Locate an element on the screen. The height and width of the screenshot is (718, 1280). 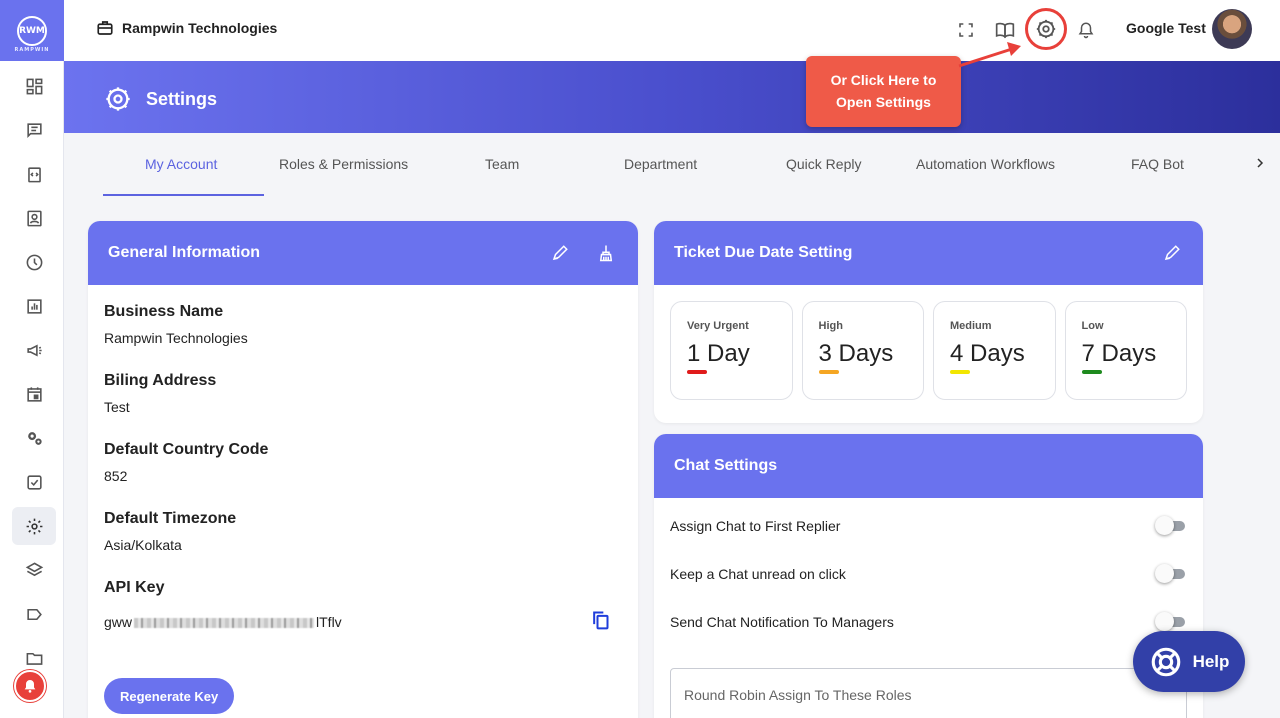
dashboard-icon is located at coordinates (34, 86).